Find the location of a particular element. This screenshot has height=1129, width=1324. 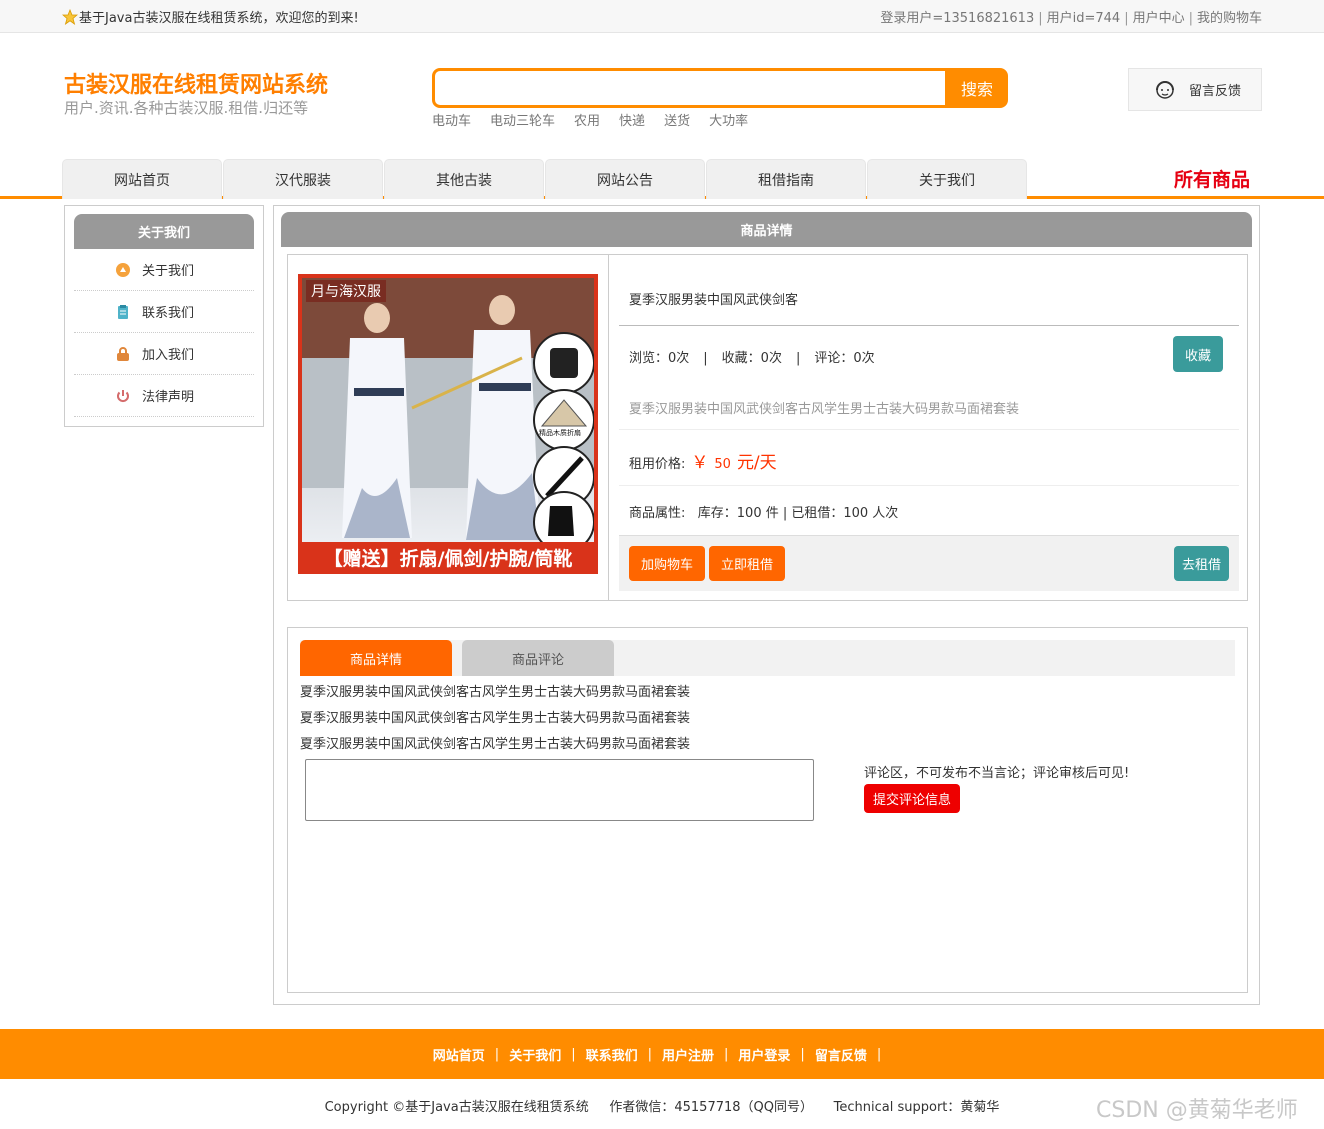

views-count: 浏览：0次 is located at coordinates (659, 358).